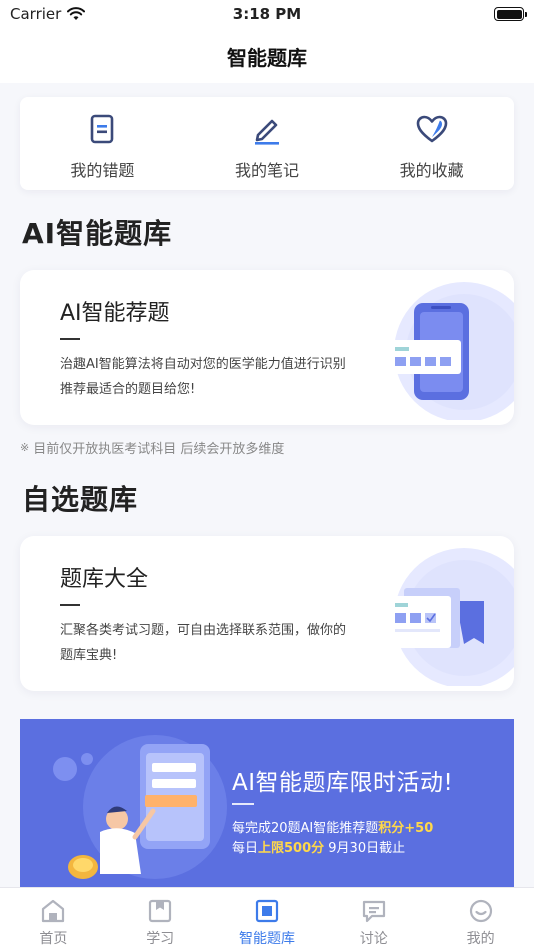 This screenshot has width=534, height=950. I want to click on home-icon, so click(53, 911).